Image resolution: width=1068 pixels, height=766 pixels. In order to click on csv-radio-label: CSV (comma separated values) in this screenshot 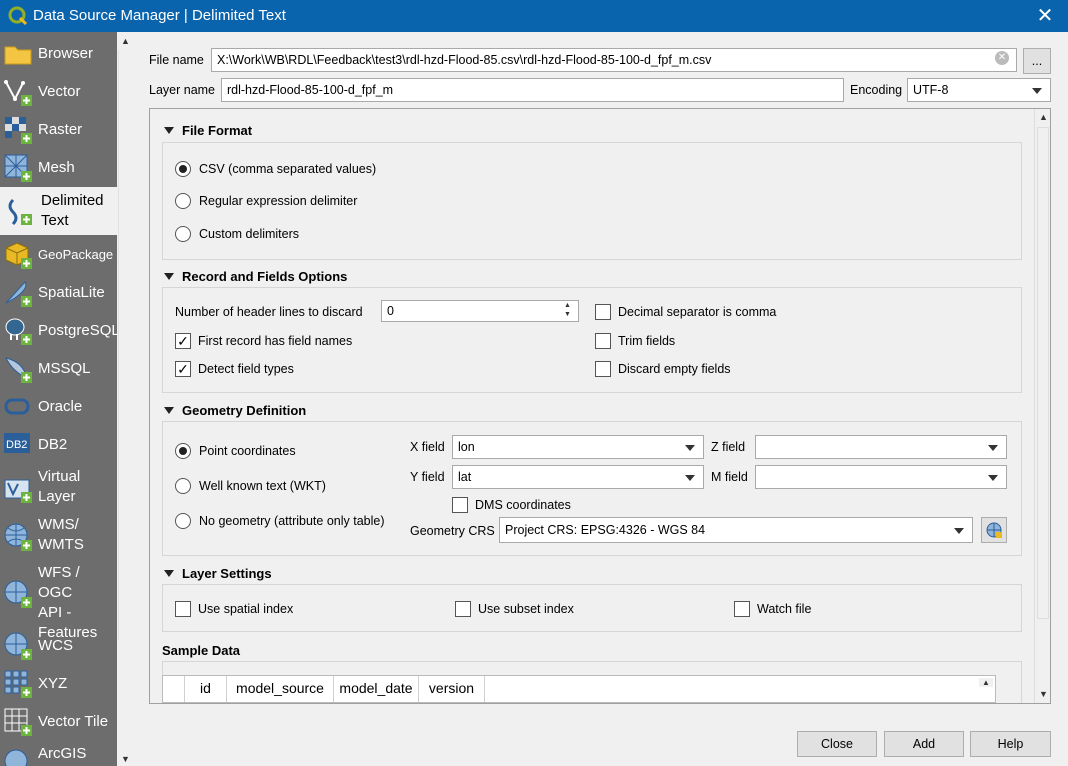, I will do `click(288, 169)`.